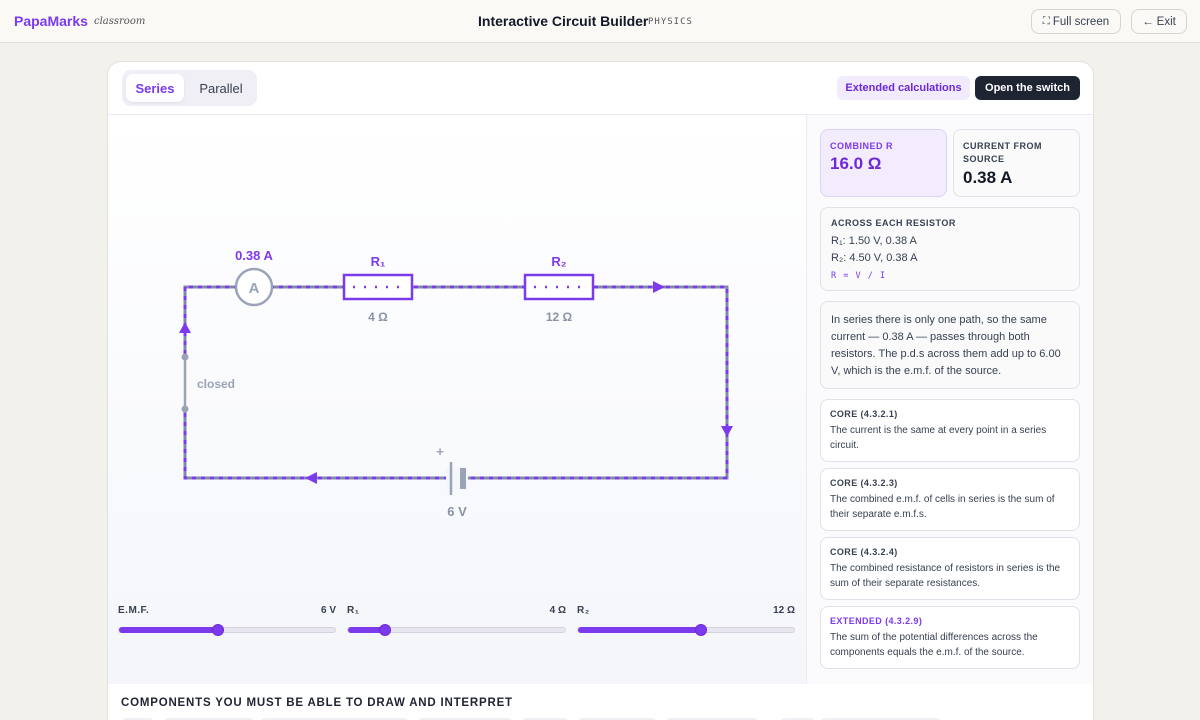 This screenshot has height=720, width=1200. Describe the element at coordinates (670, 22) in the screenshot. I see `subject-label: PHYSICS` at that location.